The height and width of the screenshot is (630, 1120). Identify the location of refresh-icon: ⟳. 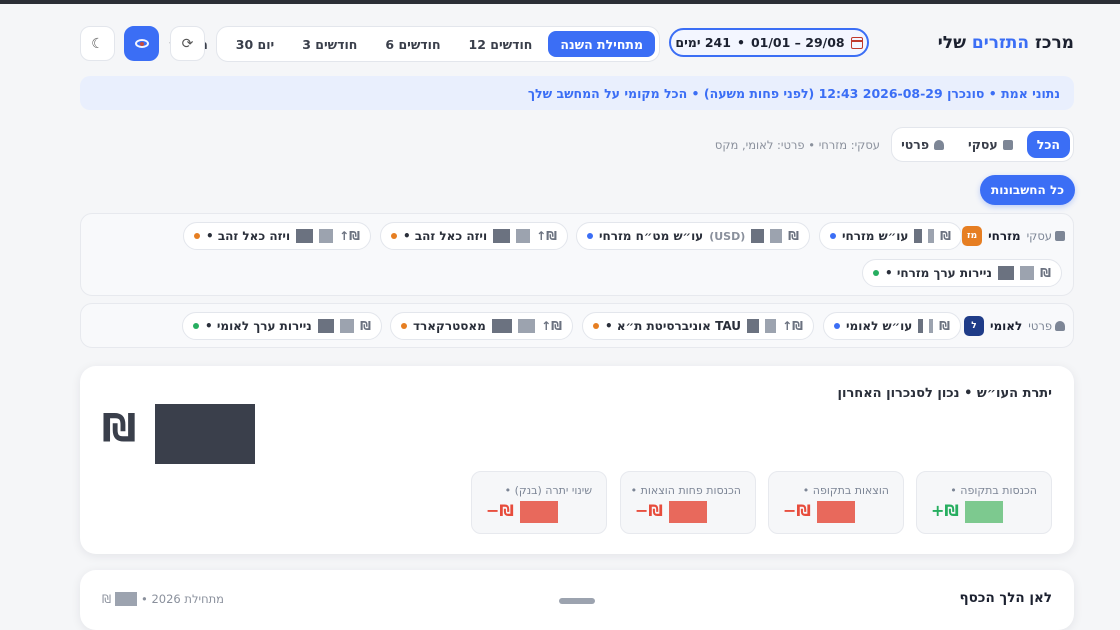
(187, 43).